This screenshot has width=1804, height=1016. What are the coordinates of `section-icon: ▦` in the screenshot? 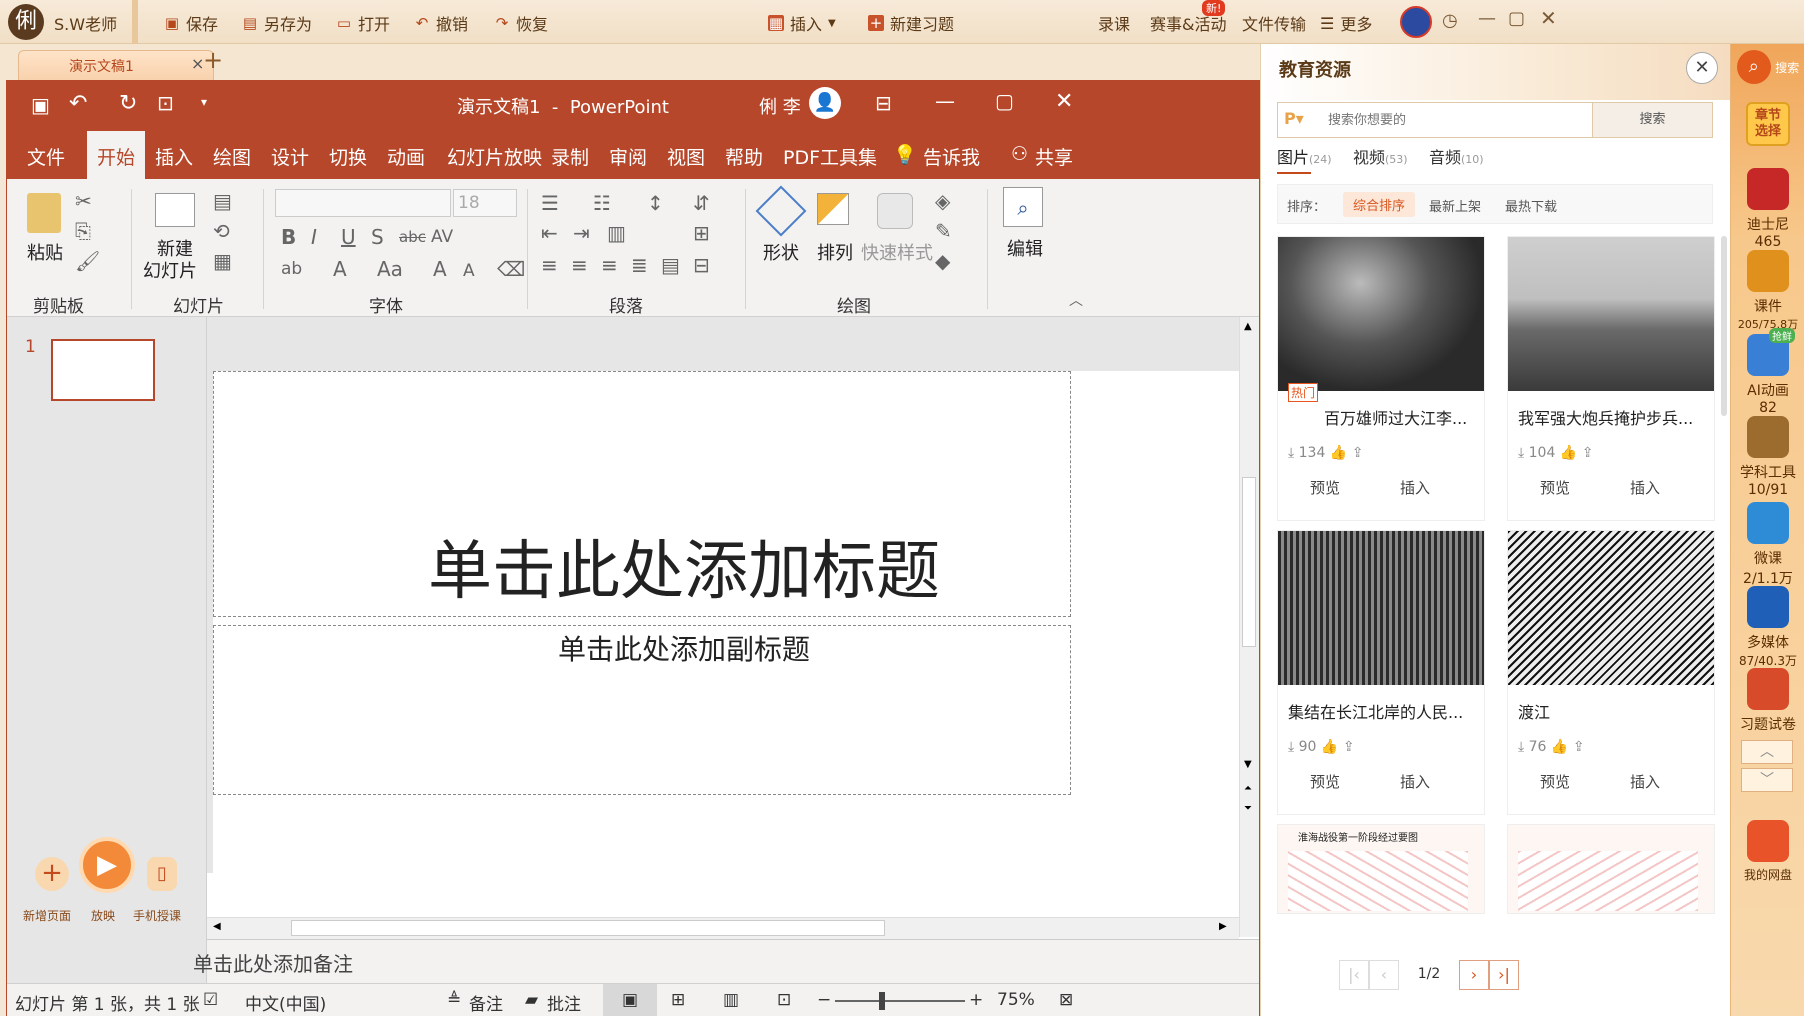 It's located at (222, 261).